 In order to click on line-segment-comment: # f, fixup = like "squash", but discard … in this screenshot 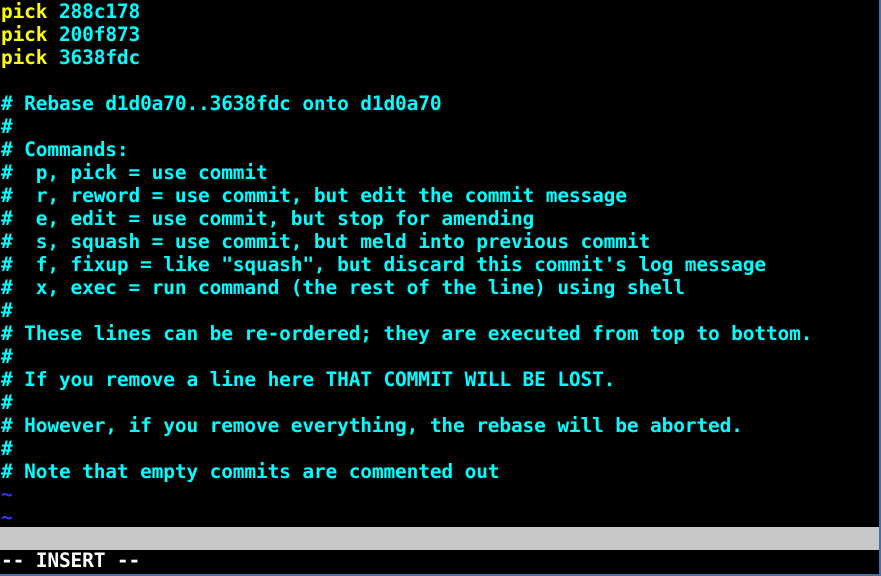, I will do `click(383, 264)`.